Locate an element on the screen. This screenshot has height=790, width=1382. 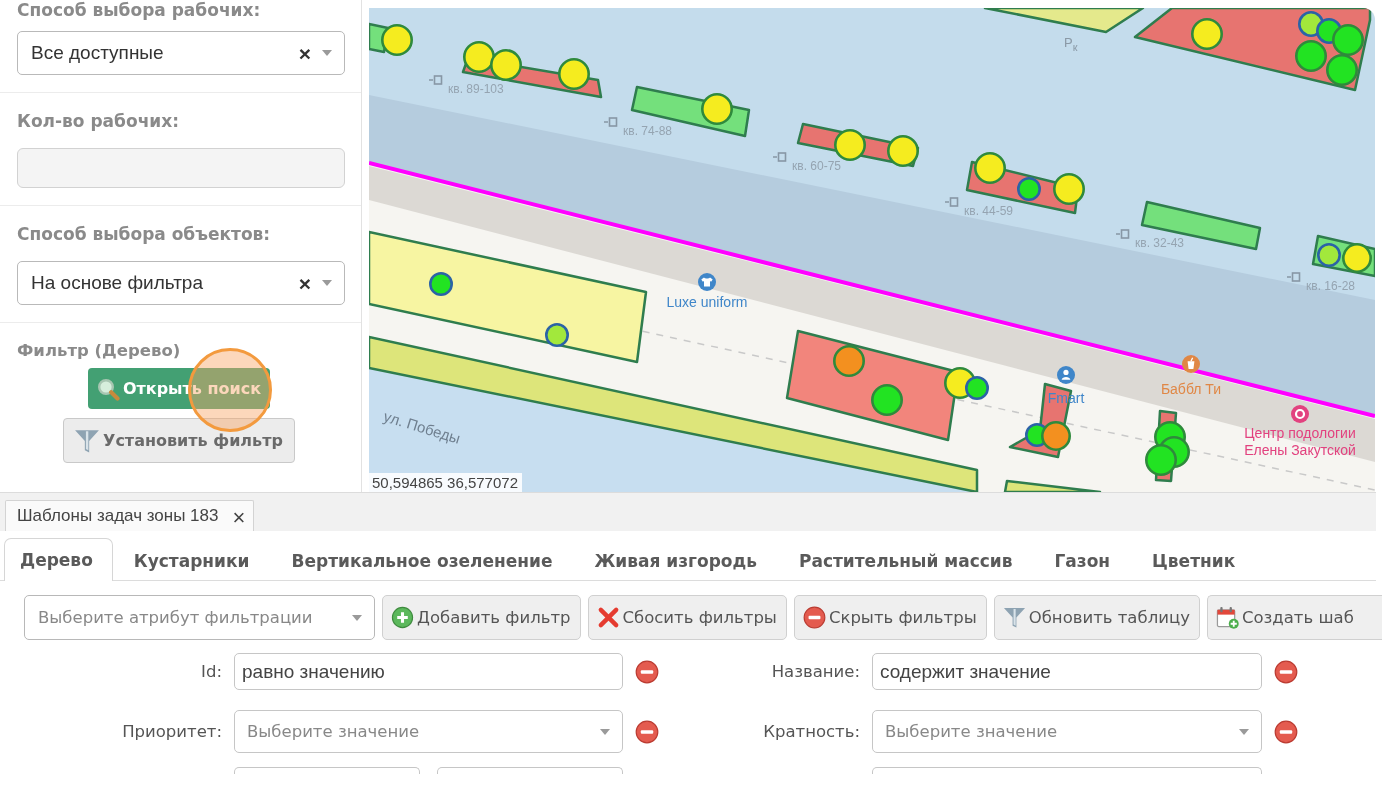
house-label: кв. 44-59 is located at coordinates (988, 211).